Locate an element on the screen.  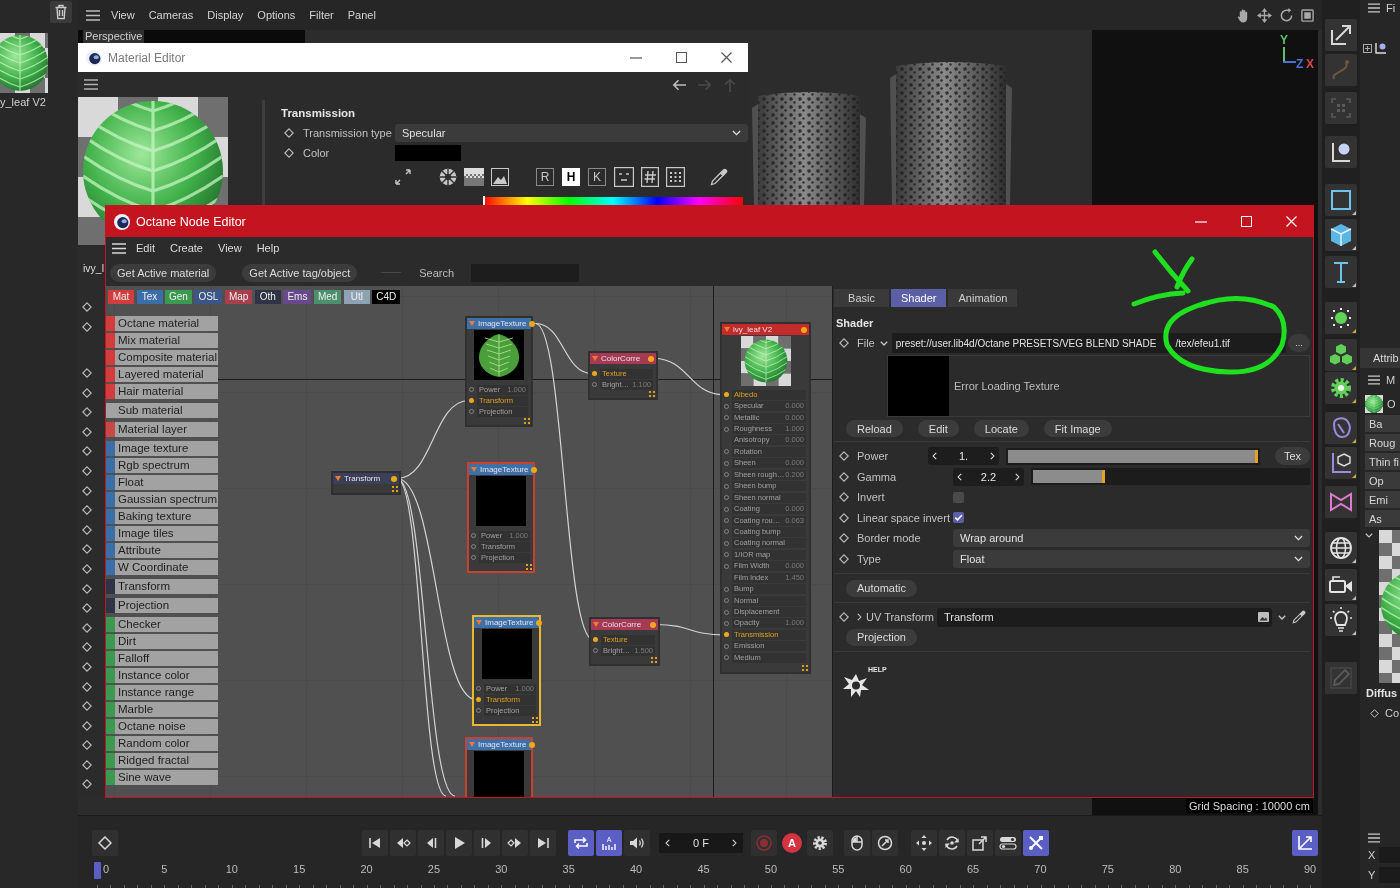
action-button: Locate is located at coordinates (1001, 428).